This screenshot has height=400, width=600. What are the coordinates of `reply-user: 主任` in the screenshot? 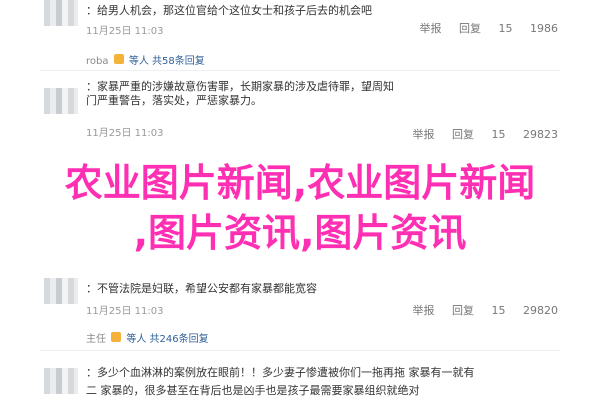 It's located at (96, 339).